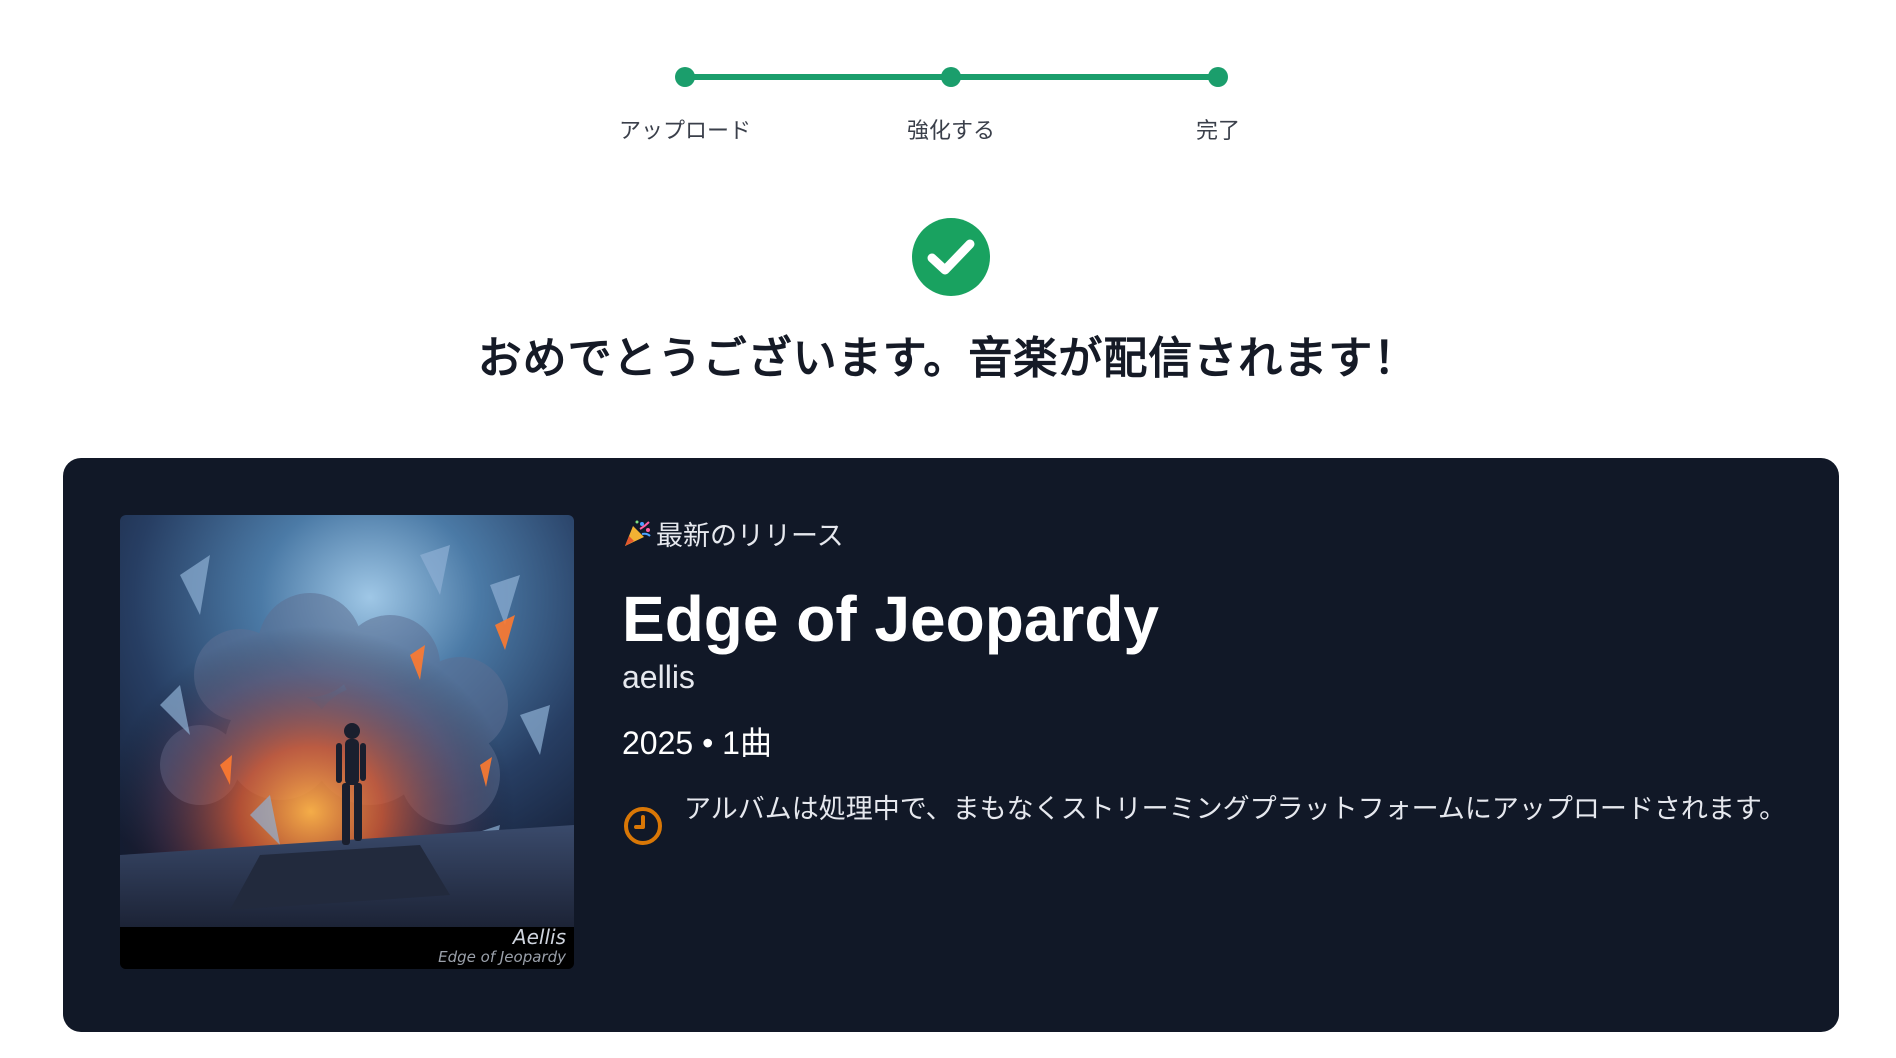 The width and height of the screenshot is (1896, 1058). What do you see at coordinates (658, 677) in the screenshot?
I see `release-artist: aellis` at bounding box center [658, 677].